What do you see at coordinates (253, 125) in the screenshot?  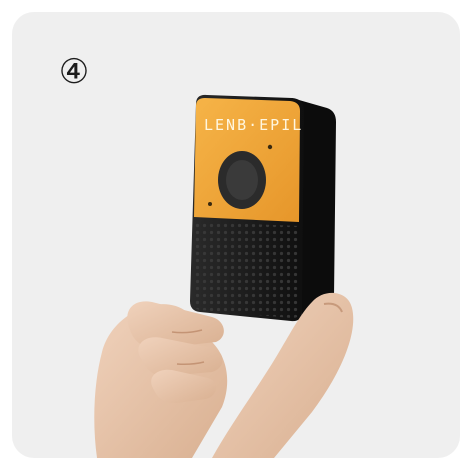 I see `brand-label: LENB·EPIL` at bounding box center [253, 125].